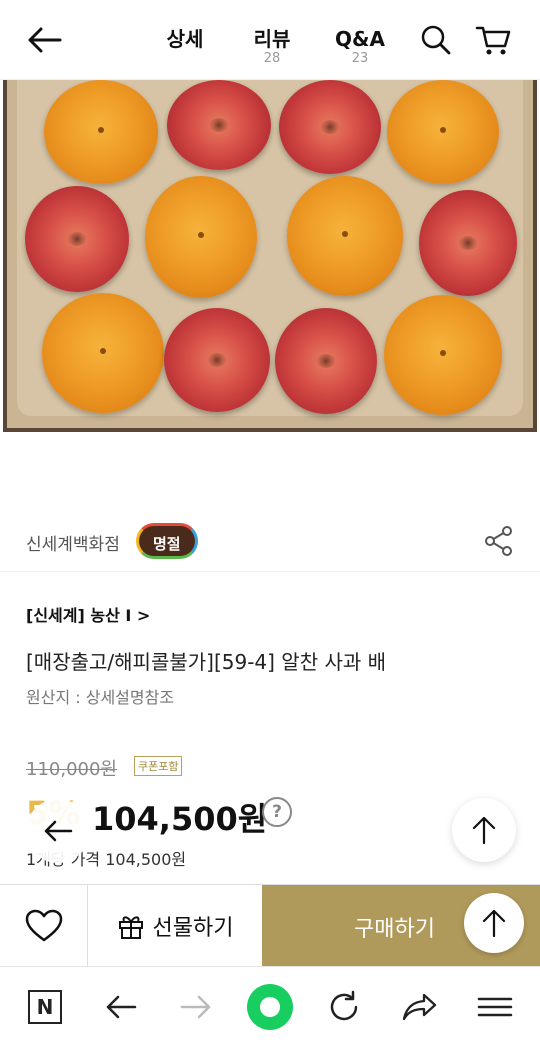  I want to click on naver-home-button: N, so click(45, 1007).